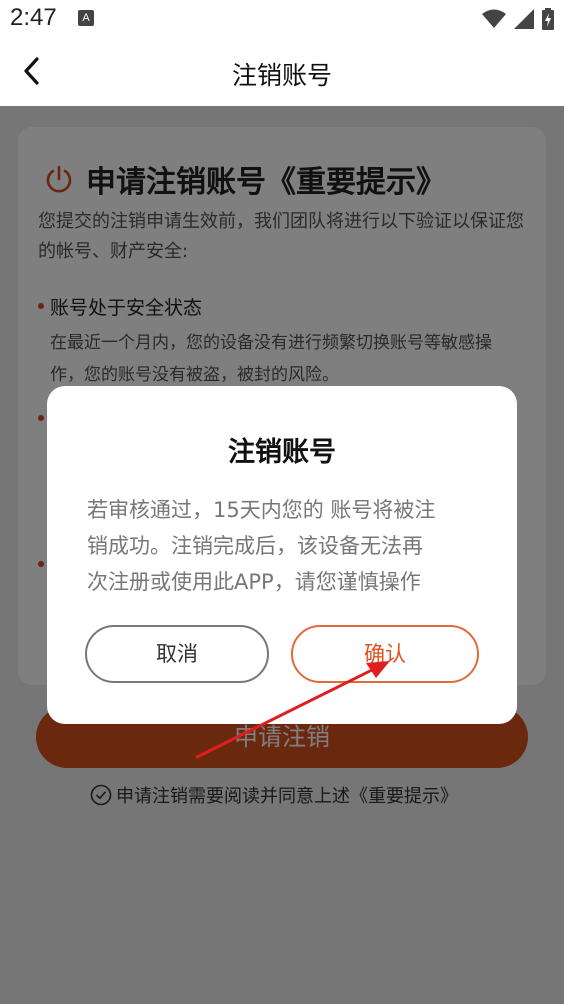 Image resolution: width=564 pixels, height=1004 pixels. Describe the element at coordinates (255, 546) in the screenshot. I see `dialog-message-line: 销成功。注销完成后，该设备无法再` at that location.